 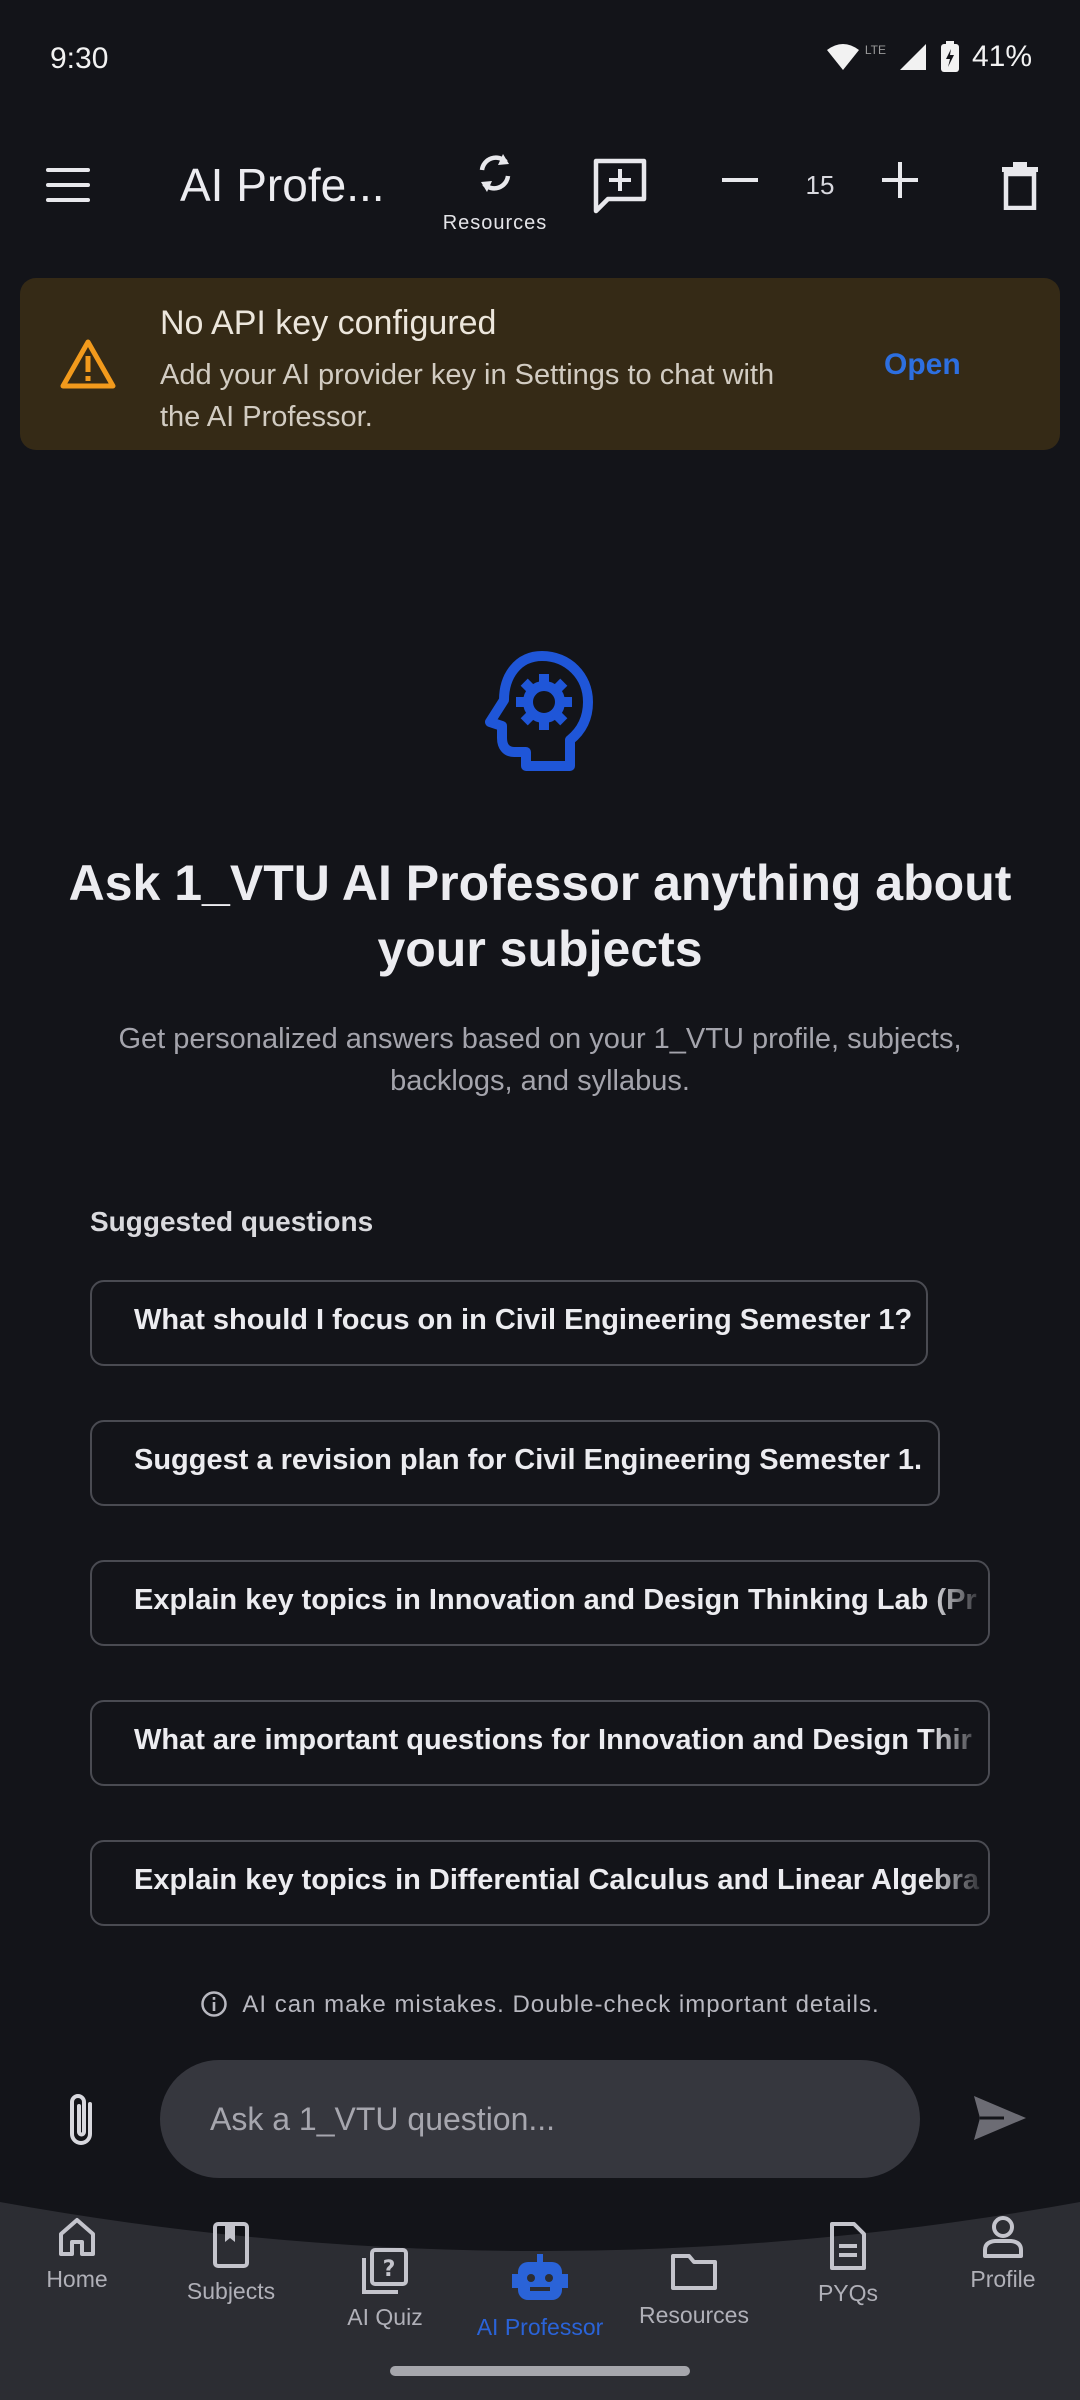 What do you see at coordinates (540, 2119) in the screenshot?
I see `question-input` at bounding box center [540, 2119].